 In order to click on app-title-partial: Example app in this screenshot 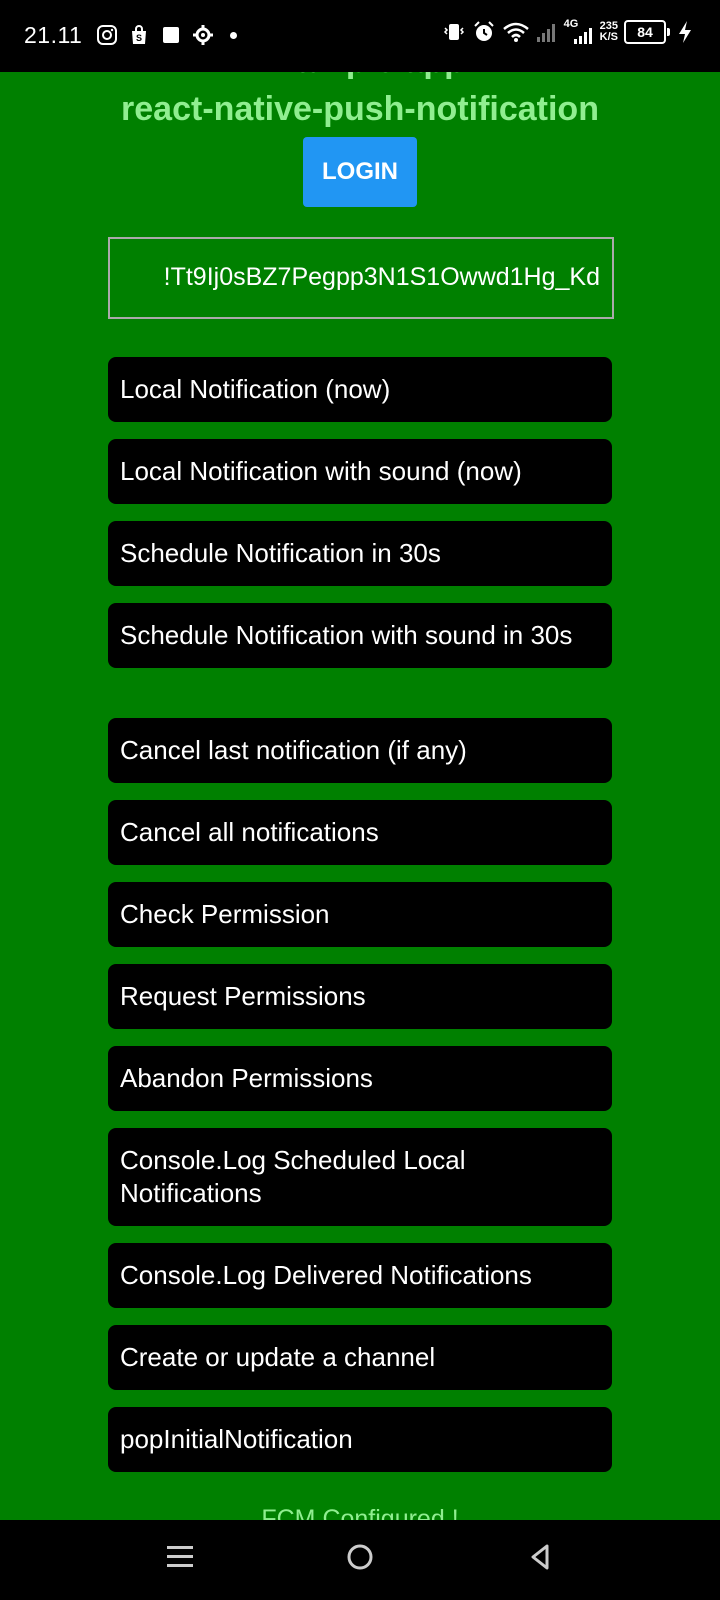, I will do `click(360, 76)`.